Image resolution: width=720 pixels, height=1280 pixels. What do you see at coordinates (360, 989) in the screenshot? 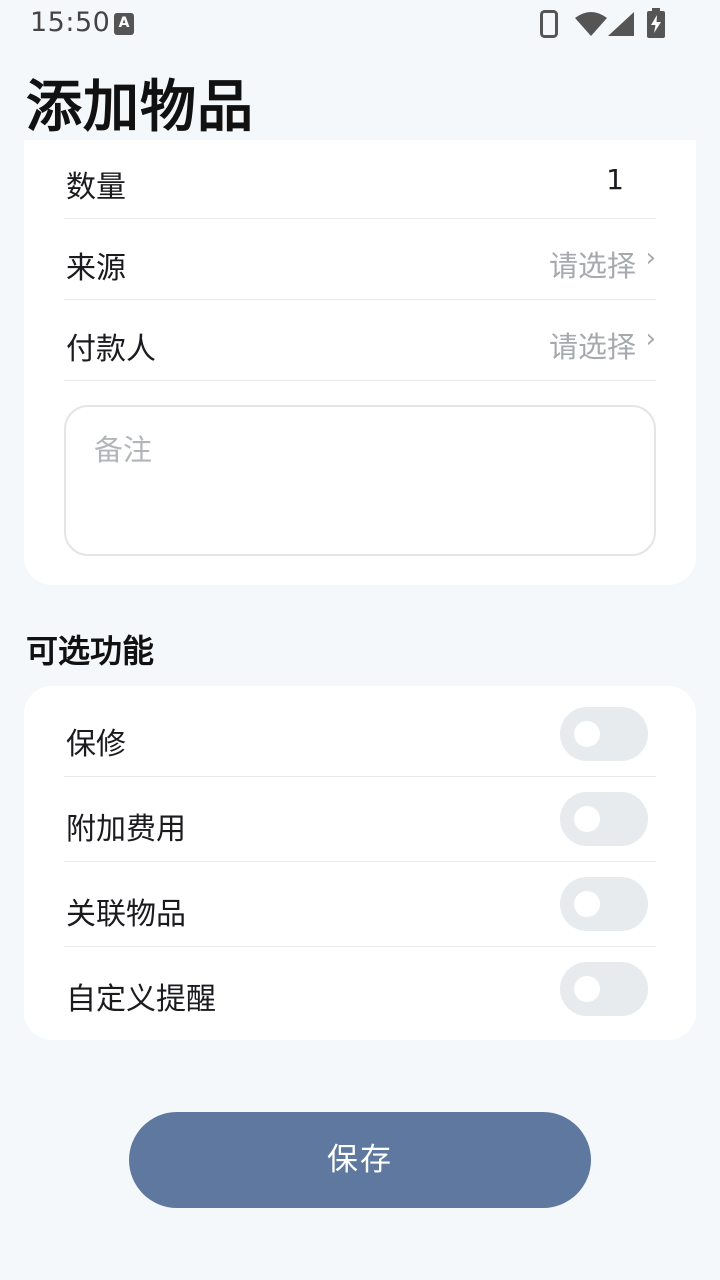
I see `custom-reminder-row: 自定义提醒` at bounding box center [360, 989].